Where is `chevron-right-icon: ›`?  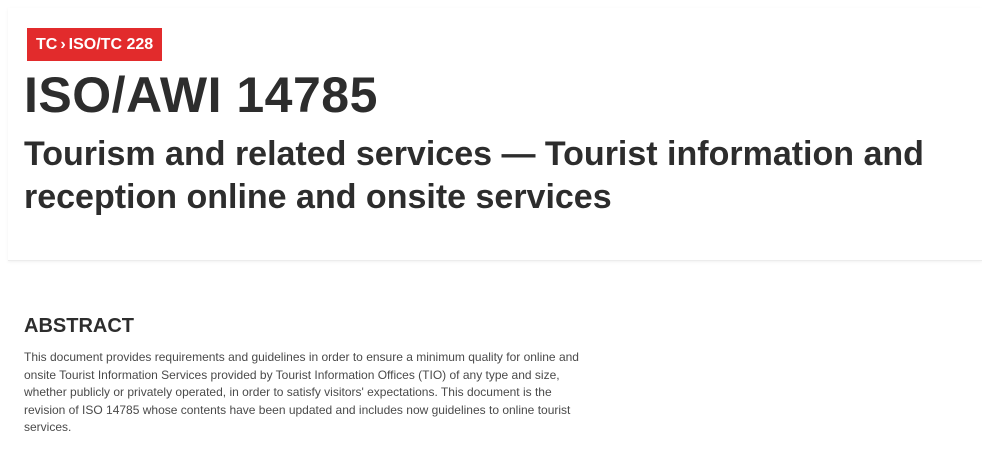 chevron-right-icon: › is located at coordinates (63, 44).